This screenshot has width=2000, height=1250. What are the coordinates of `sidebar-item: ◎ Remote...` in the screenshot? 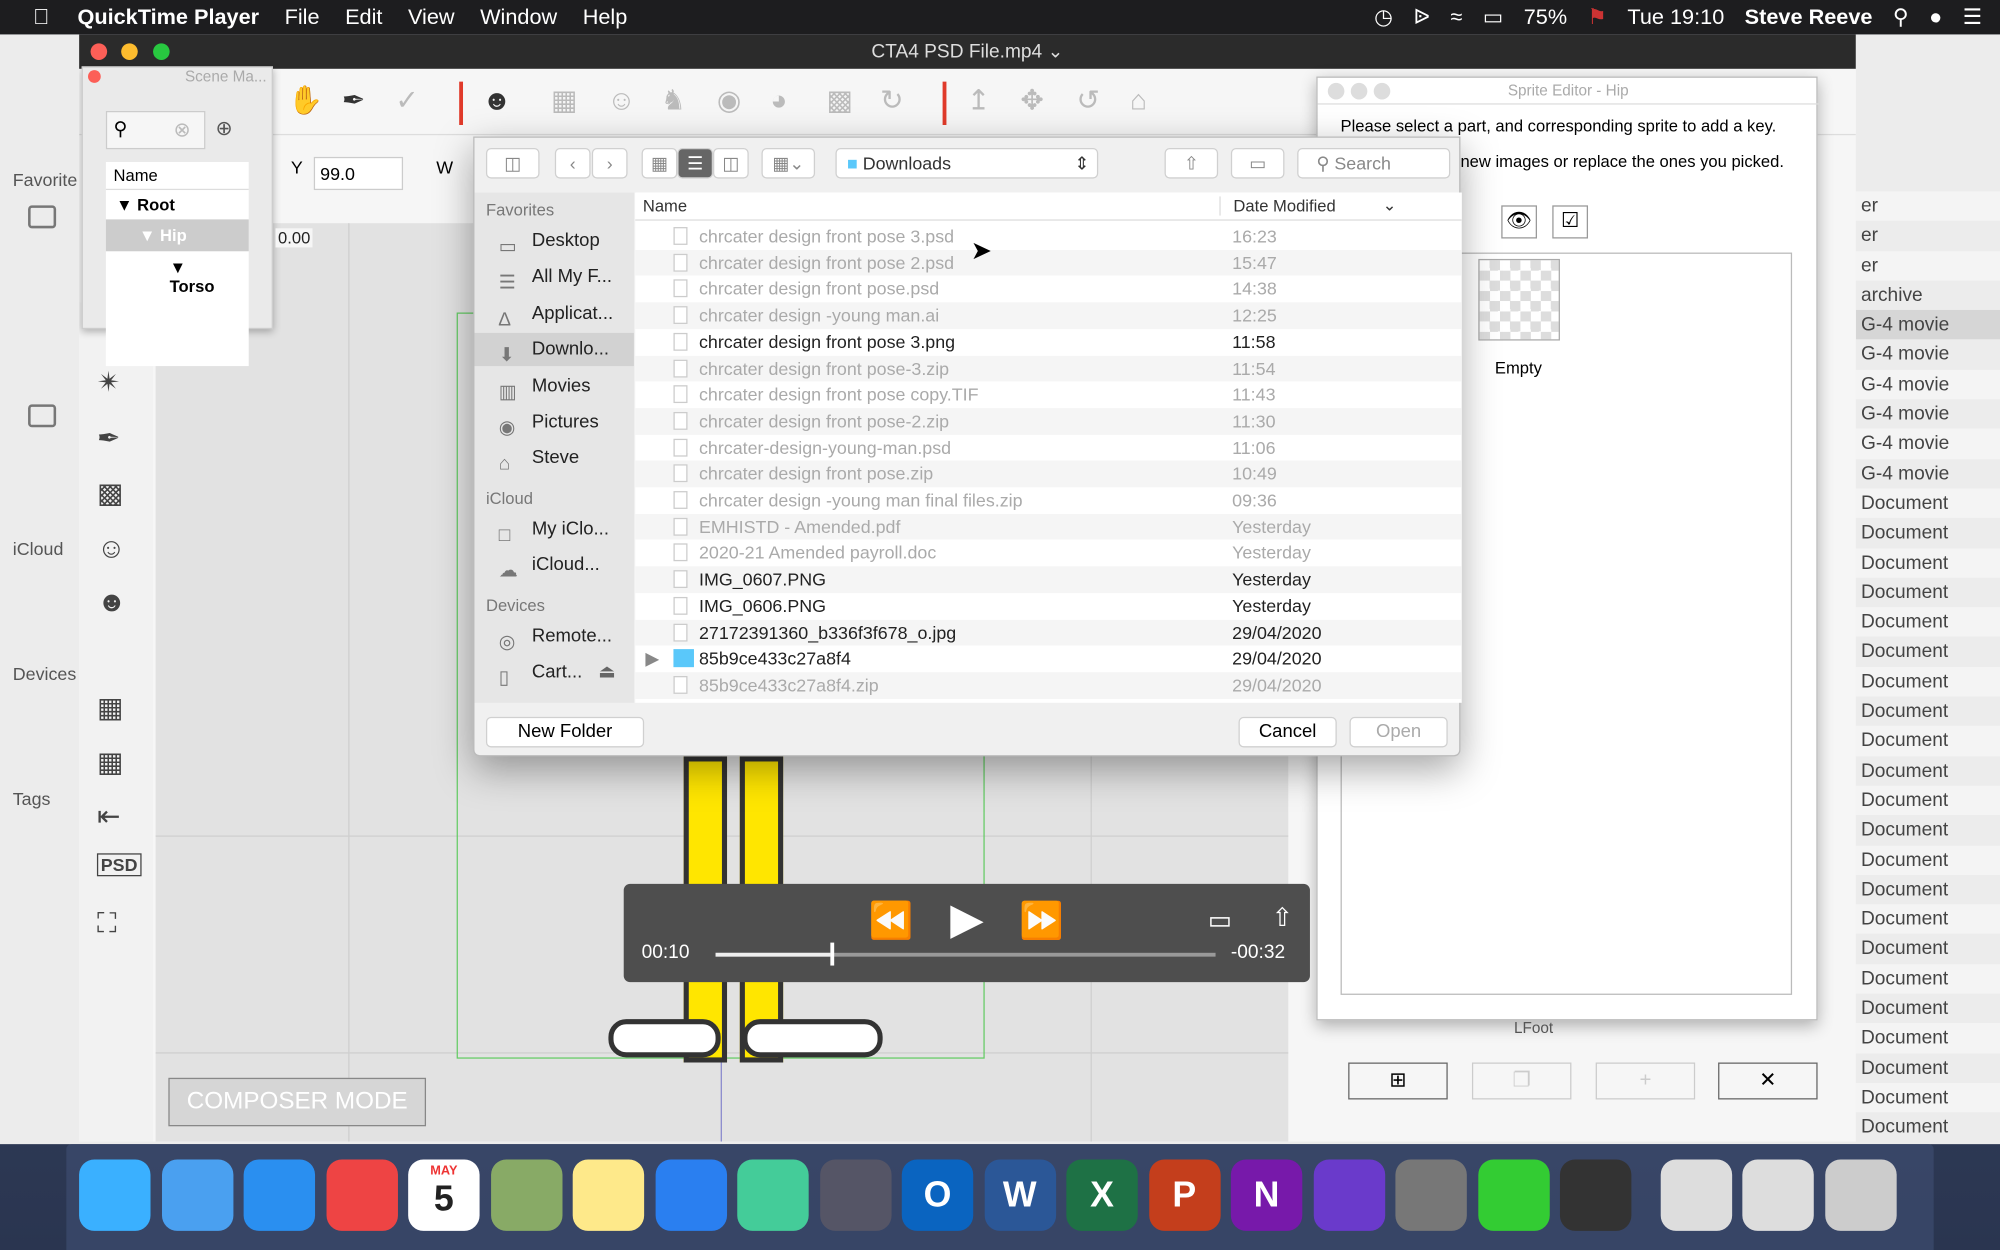 It's located at (553, 636).